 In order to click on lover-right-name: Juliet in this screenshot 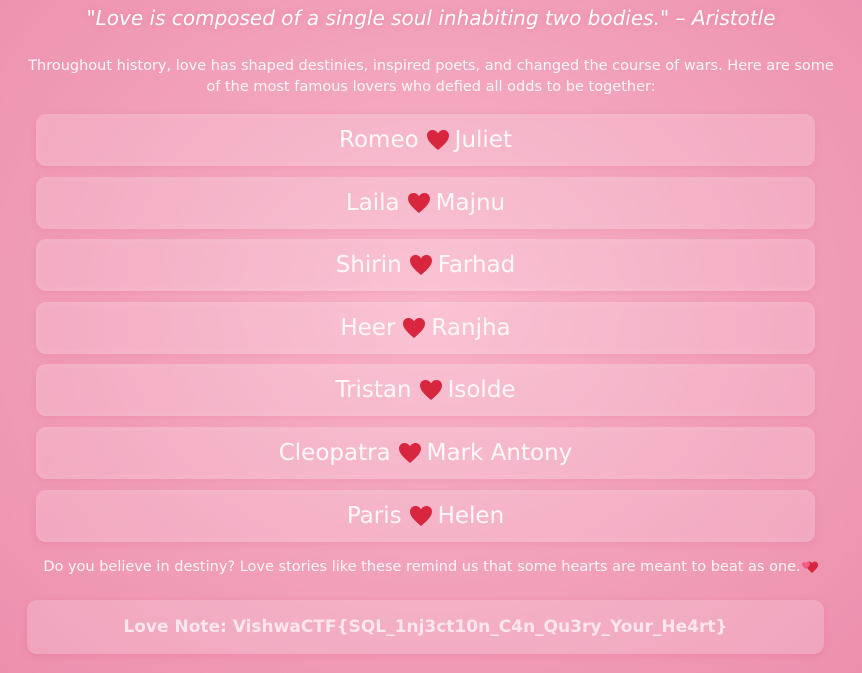, I will do `click(483, 140)`.